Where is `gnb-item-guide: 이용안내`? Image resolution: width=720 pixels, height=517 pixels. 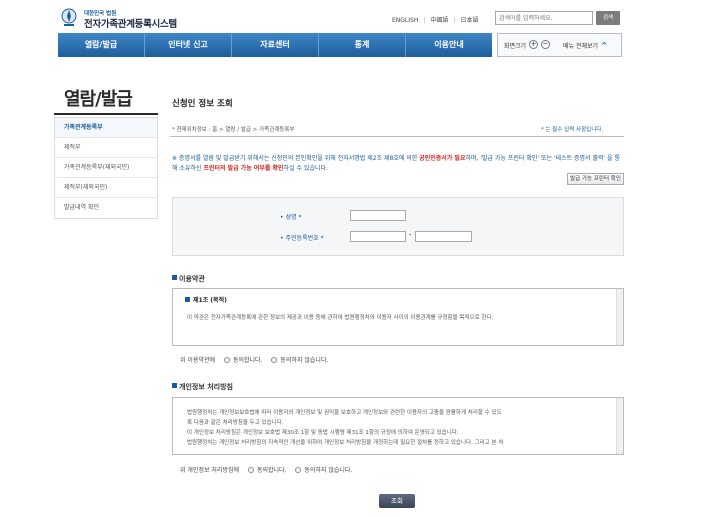
gnb-item-guide: 이용안내 is located at coordinates (449, 45).